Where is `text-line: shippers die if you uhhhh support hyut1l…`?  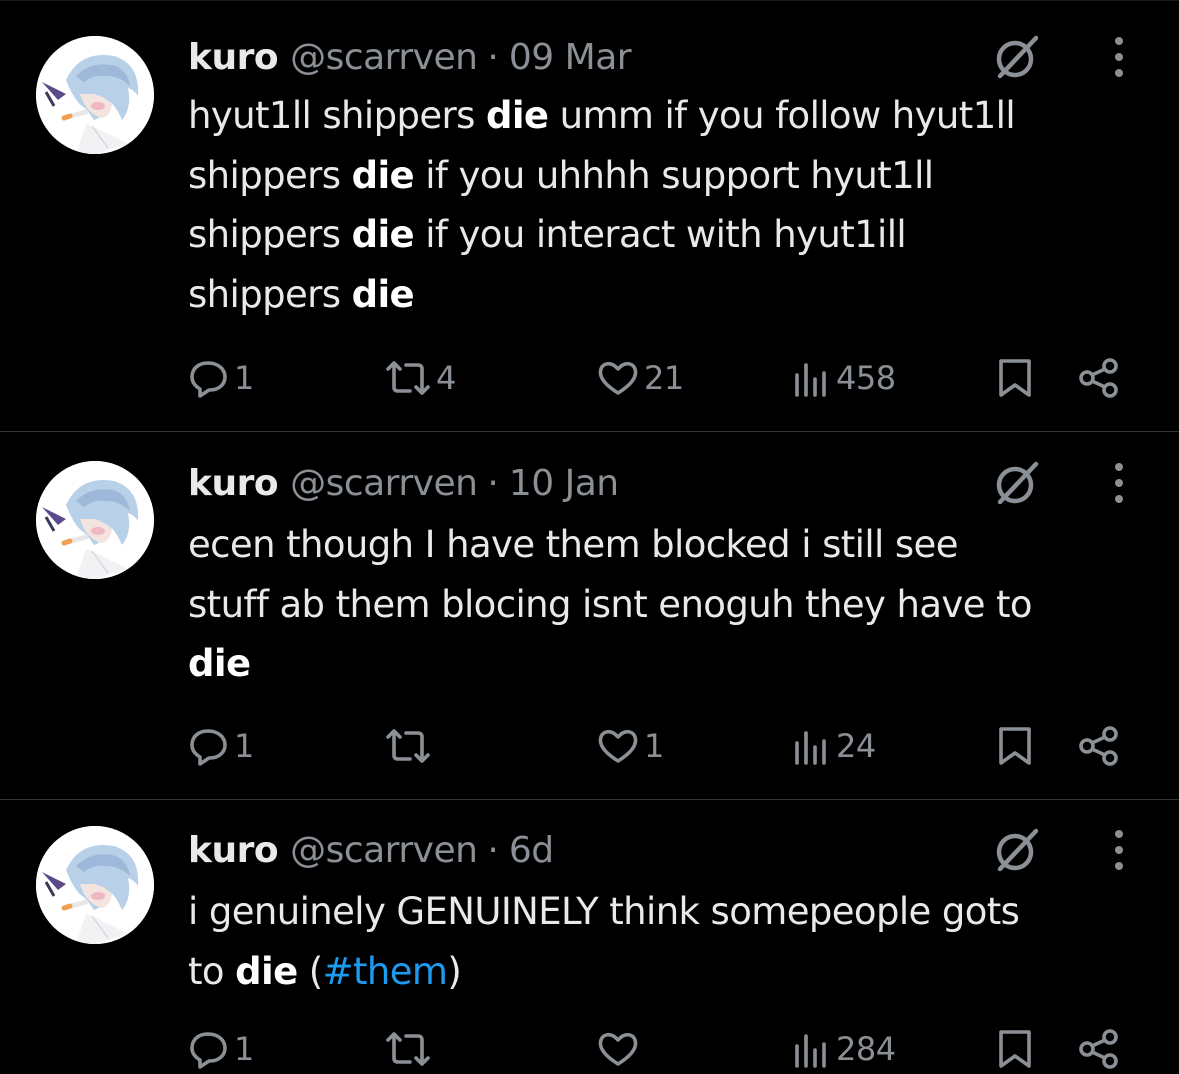 text-line: shippers die if you uhhhh support hyut1l… is located at coordinates (668, 176).